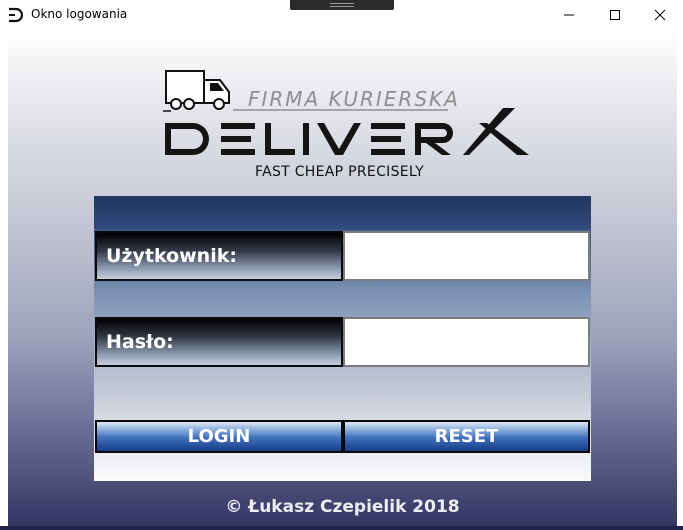  I want to click on logo-tagline: FIRMA KURIERSKA, so click(354, 99).